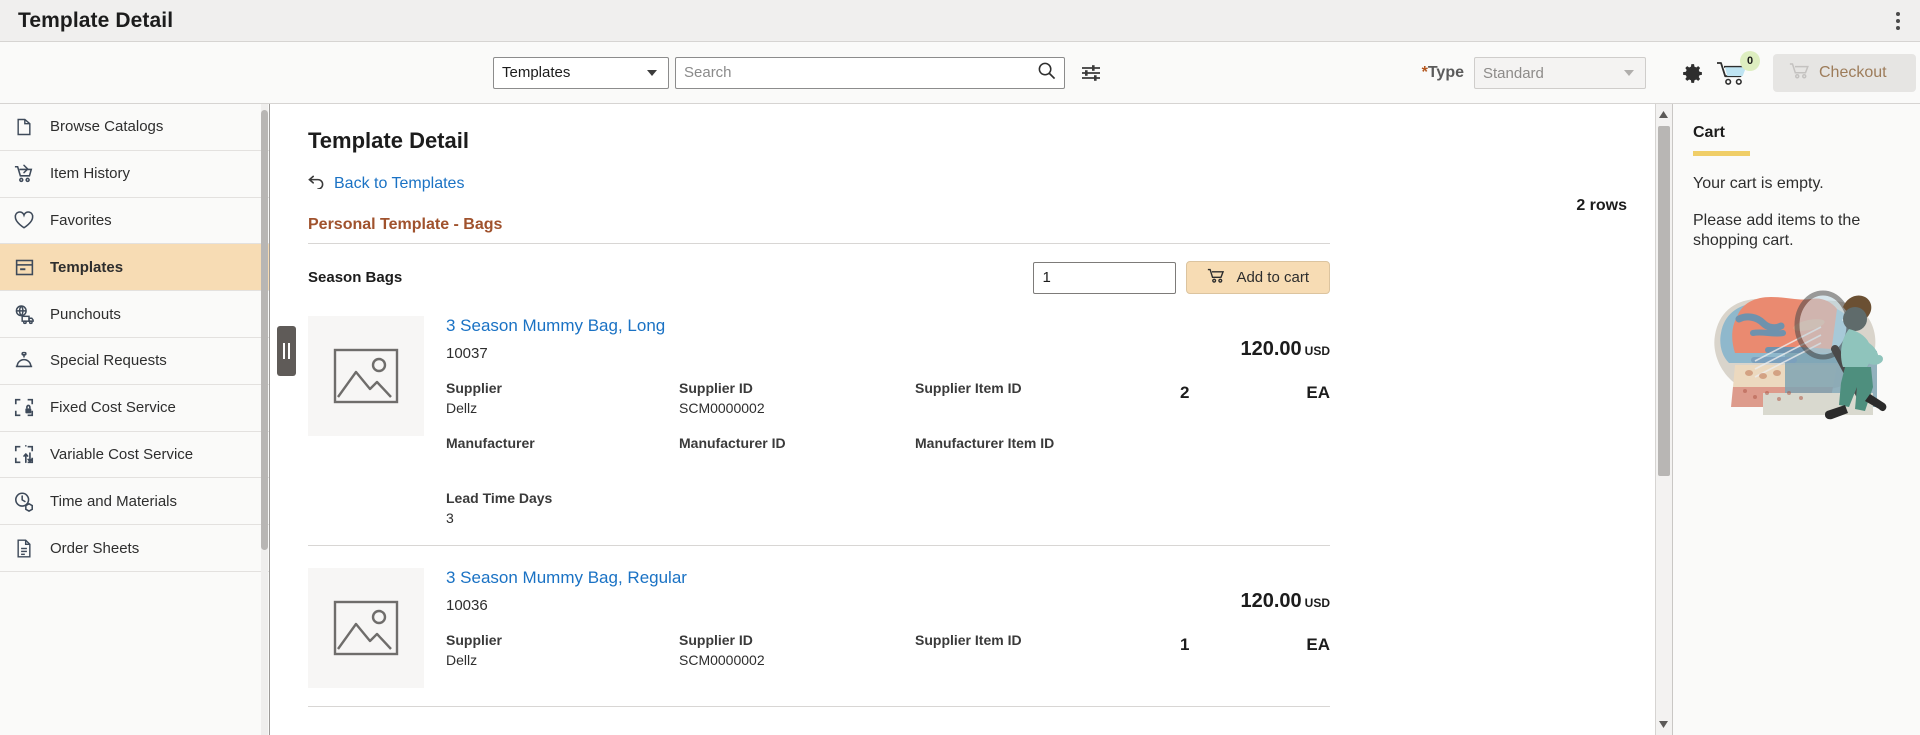 The height and width of the screenshot is (735, 1920). I want to click on checkout-button: Checkout, so click(1844, 73).